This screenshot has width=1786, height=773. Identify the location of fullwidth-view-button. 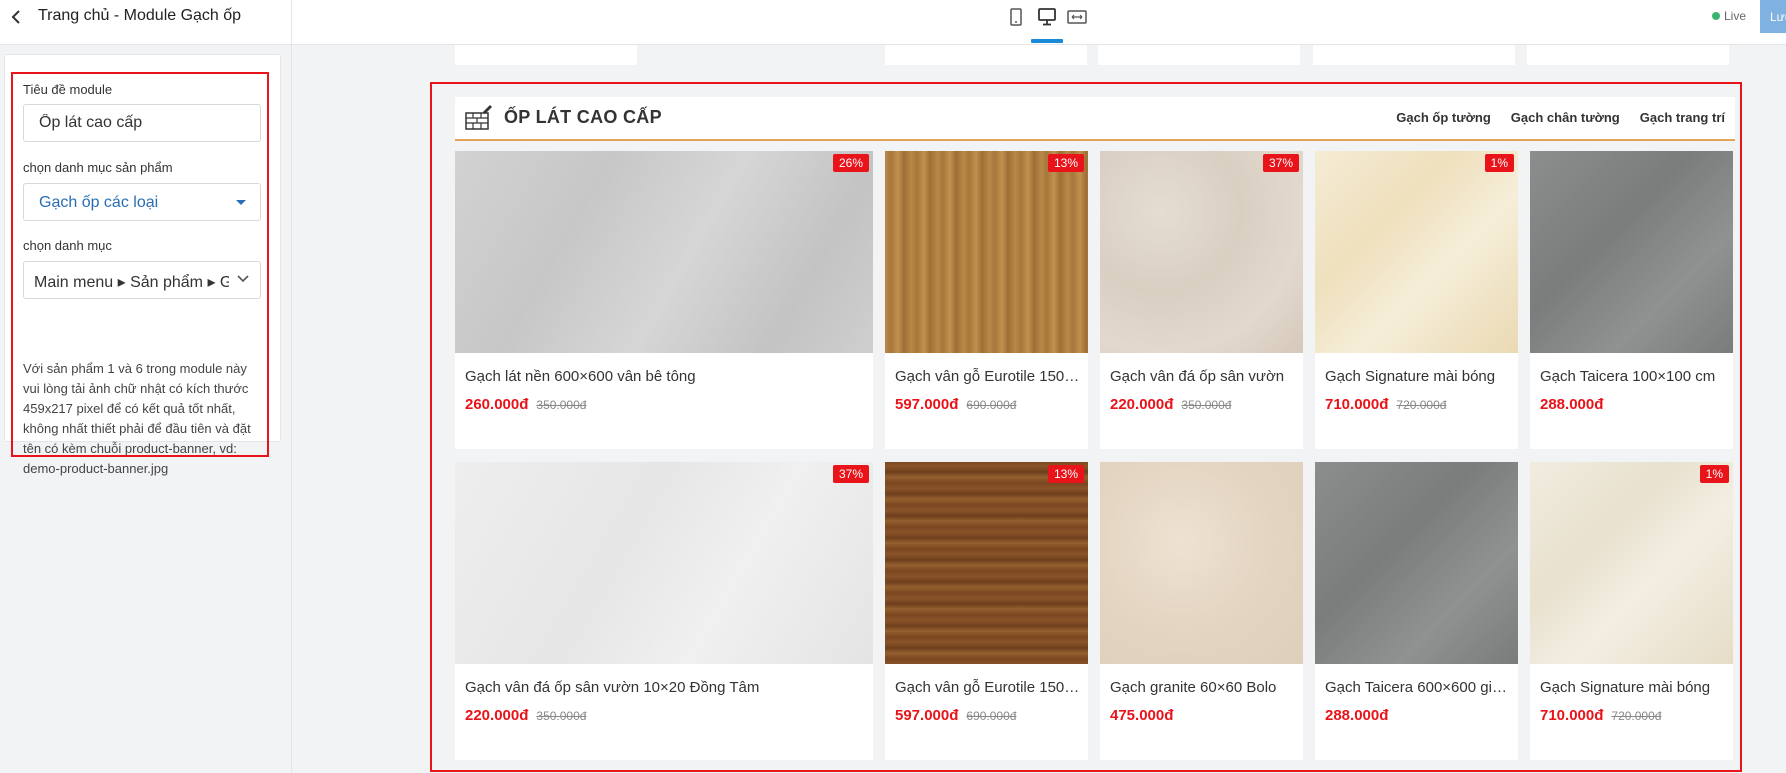
(1077, 17).